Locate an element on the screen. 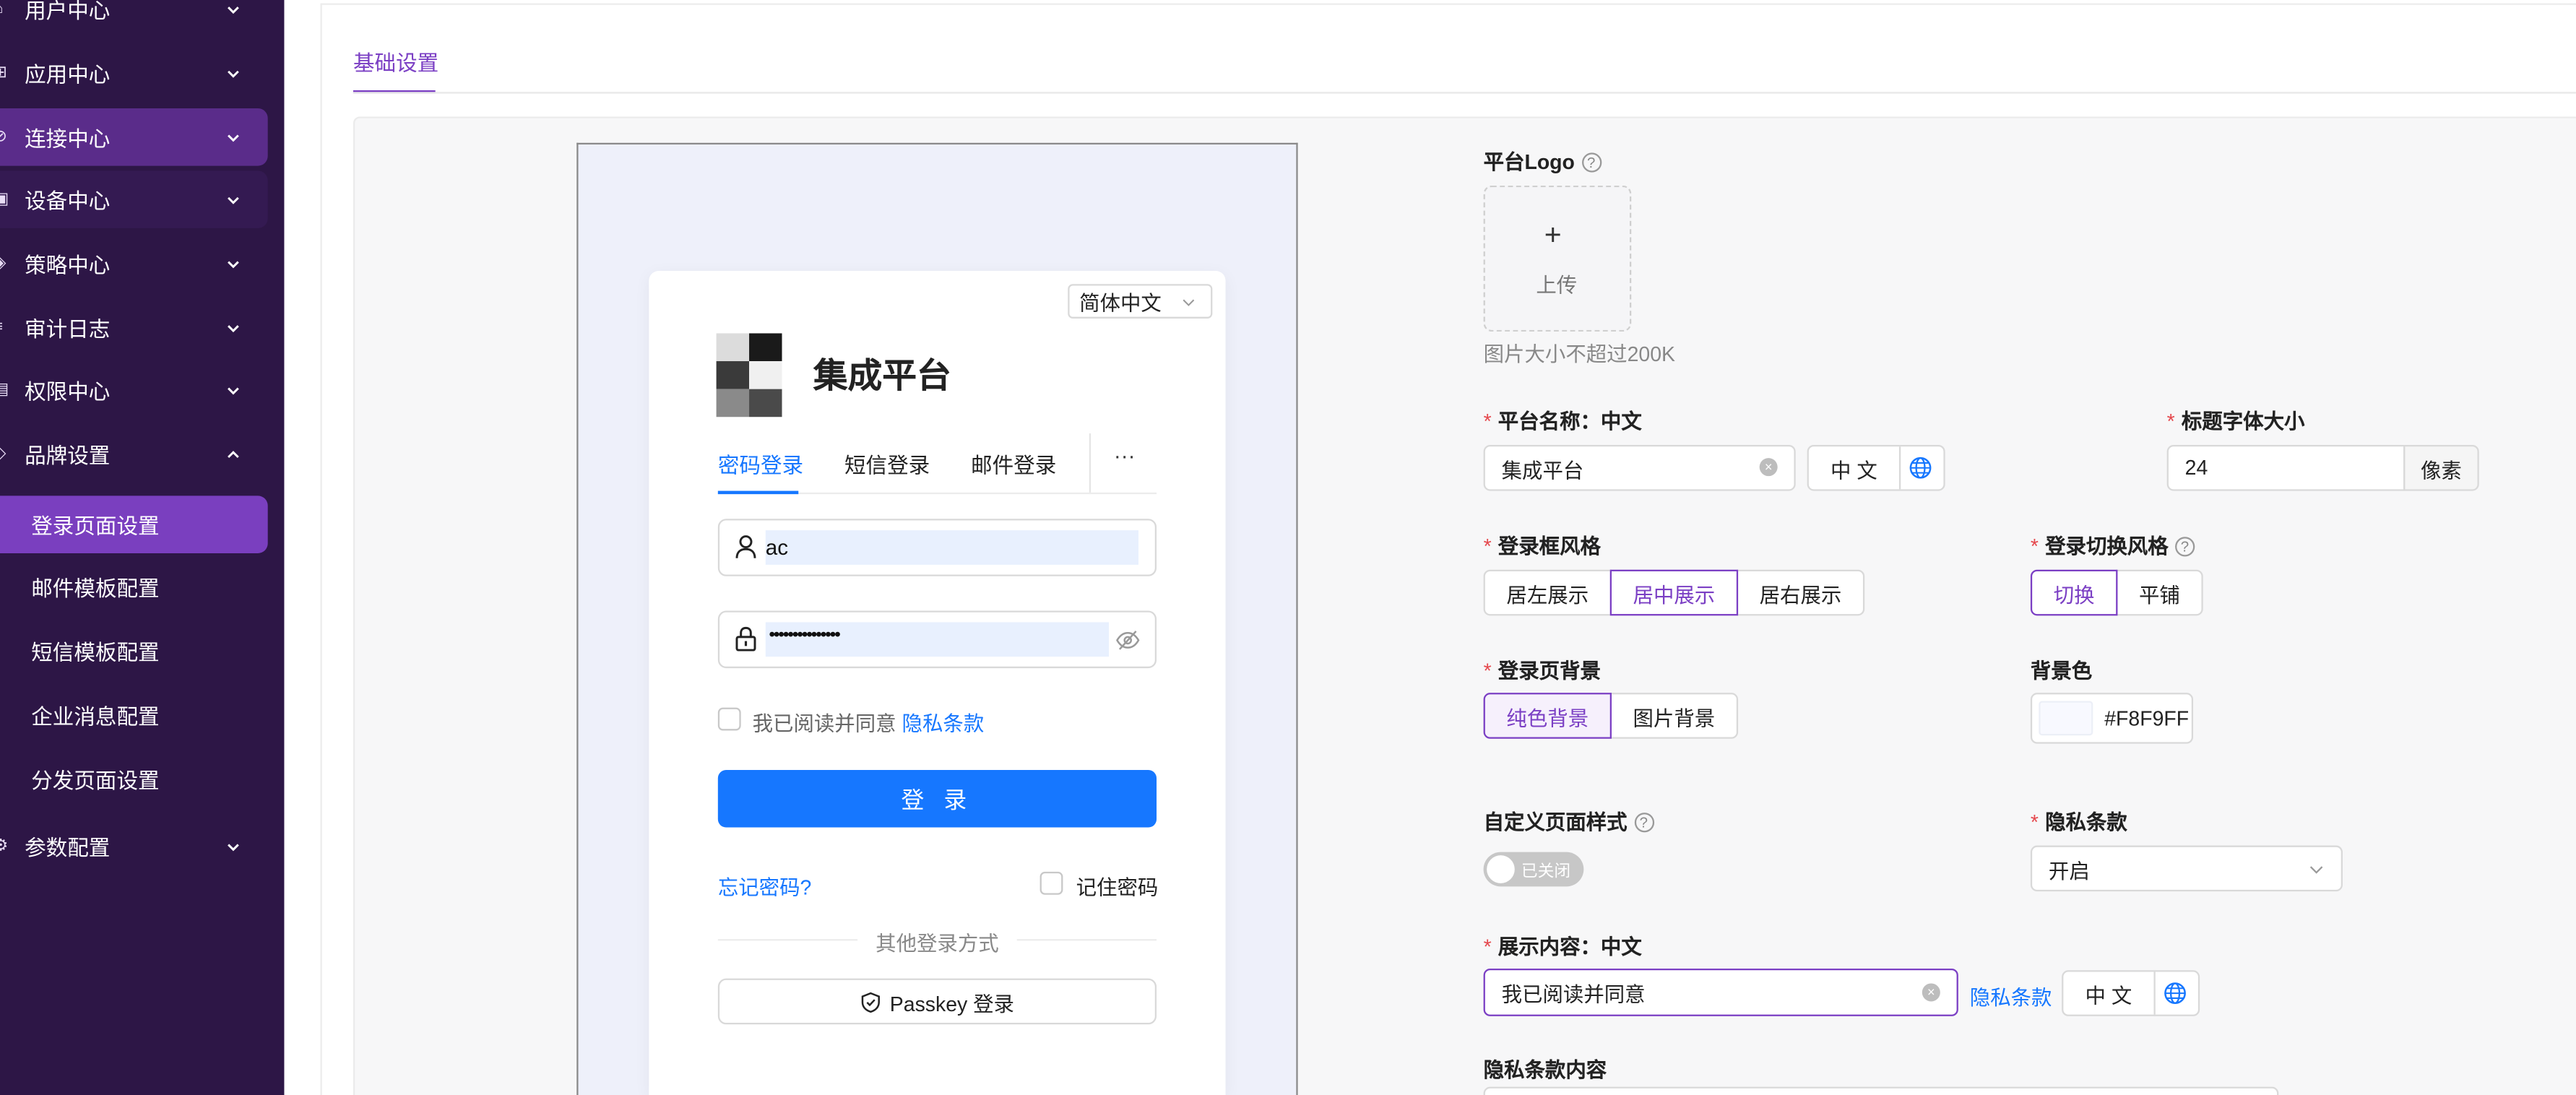 Image resolution: width=2576 pixels, height=1095 pixels. main-border is located at coordinates (321, 549).